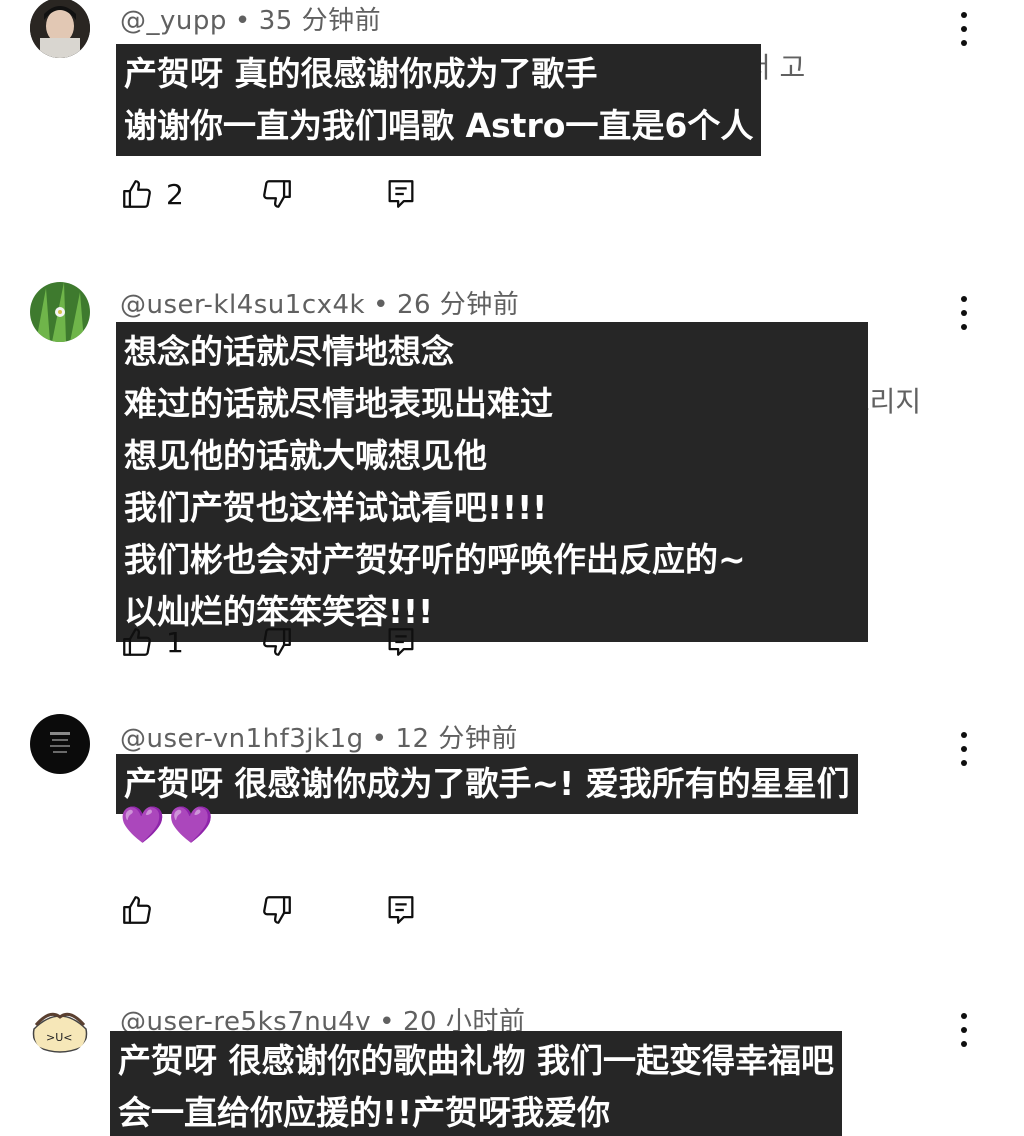  I want to click on comment-meta: @user-kl4su1cx4k • 26 分钟前, so click(320, 305).